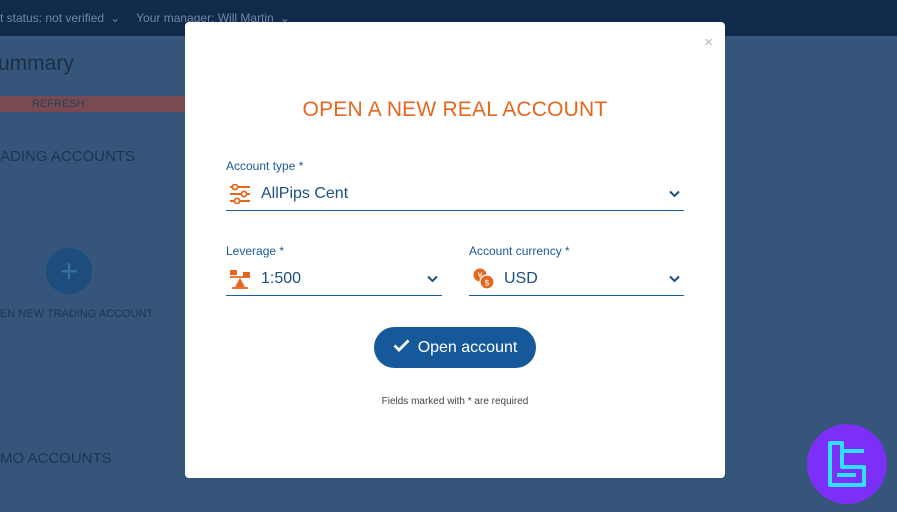 The image size is (897, 512). I want to click on plus-icon: +, so click(69, 270).